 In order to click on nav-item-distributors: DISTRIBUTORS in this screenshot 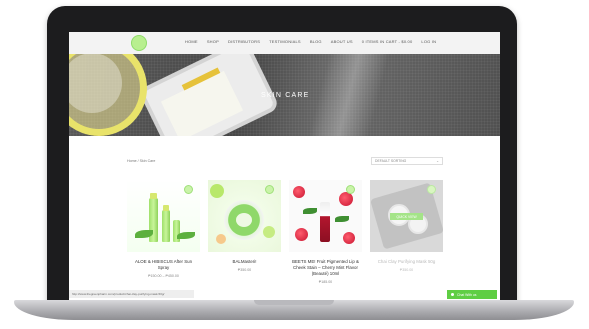, I will do `click(244, 41)`.